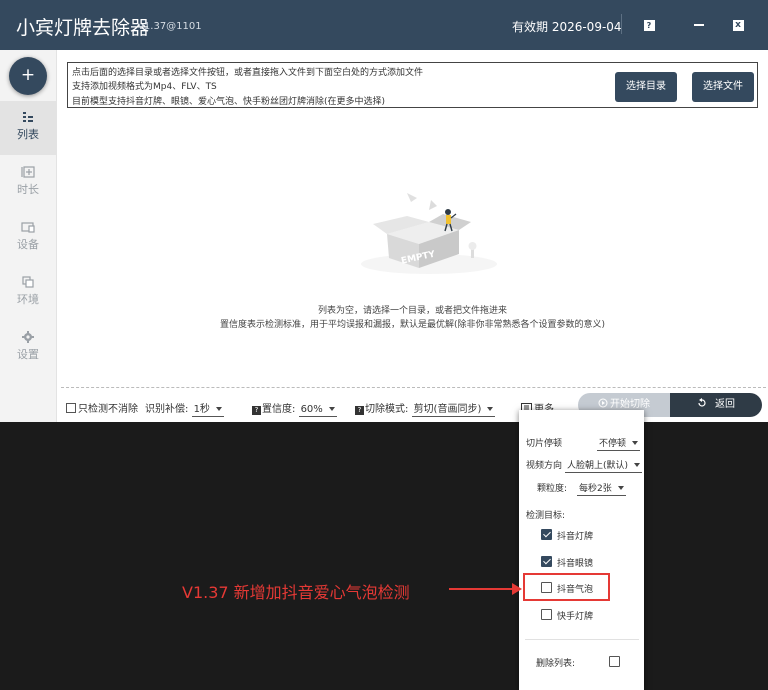 Image resolution: width=768 pixels, height=690 pixels. I want to click on titlebar-divider, so click(621, 24).